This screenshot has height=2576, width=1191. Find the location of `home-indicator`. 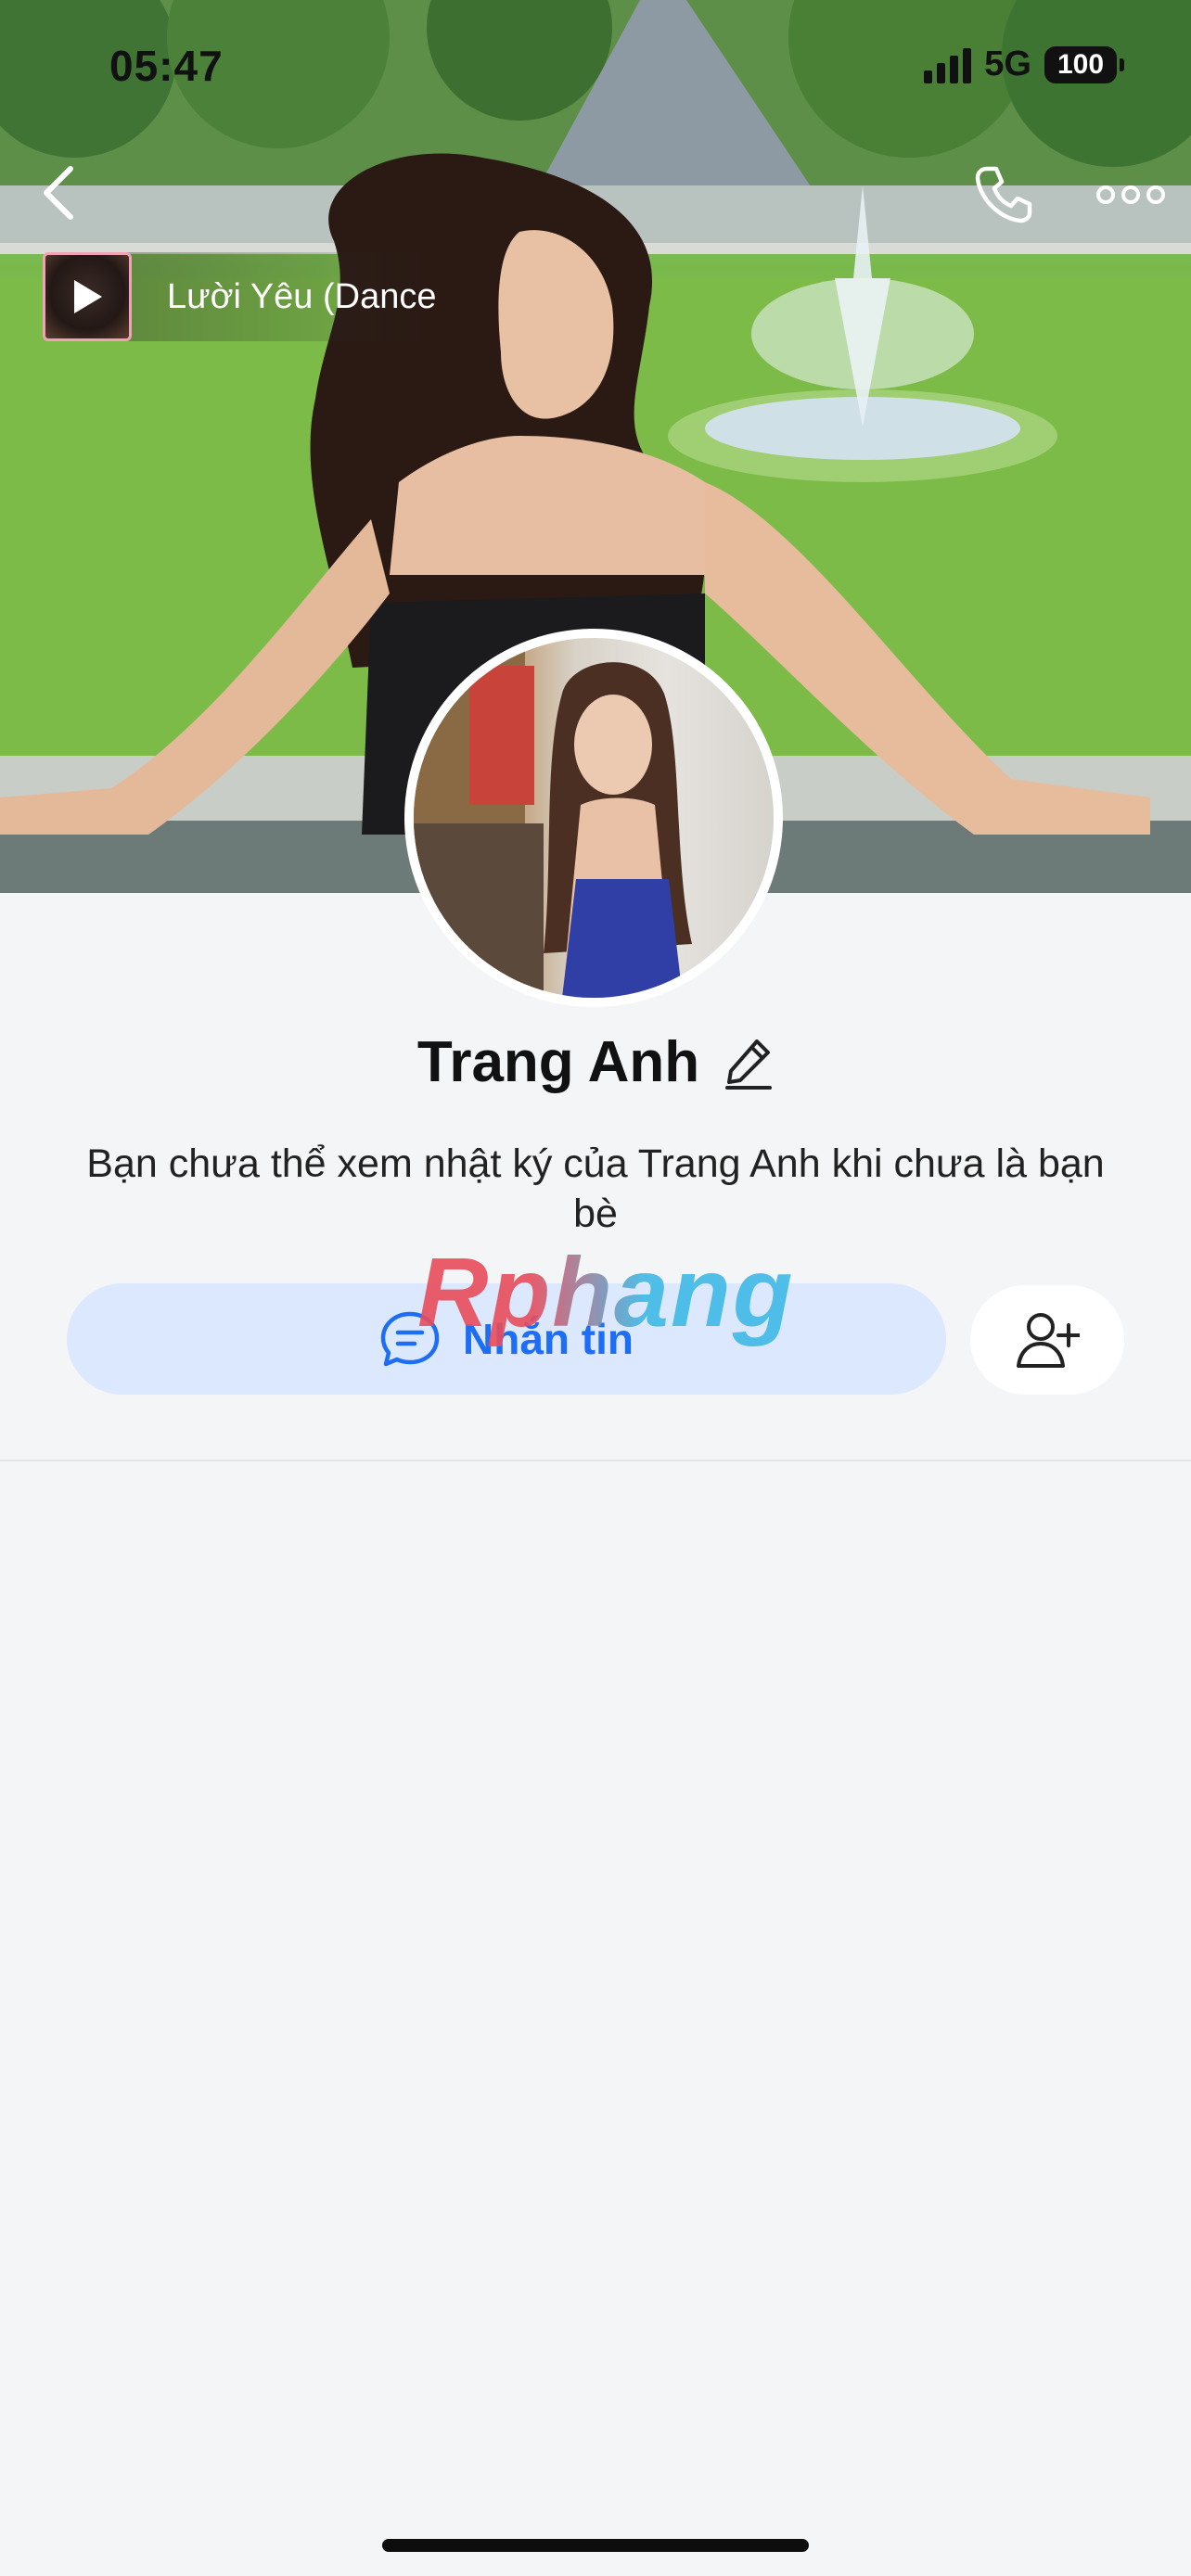

home-indicator is located at coordinates (595, 2545).